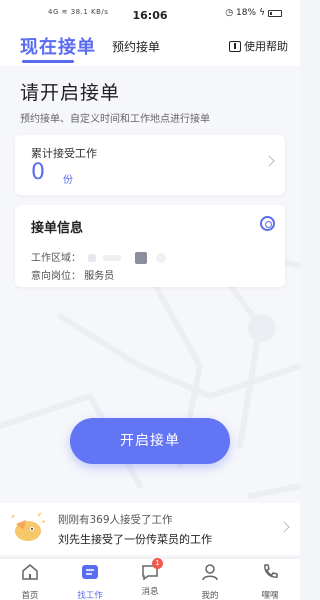  Describe the element at coordinates (28, 526) in the screenshot. I see `mascot-icon` at that location.